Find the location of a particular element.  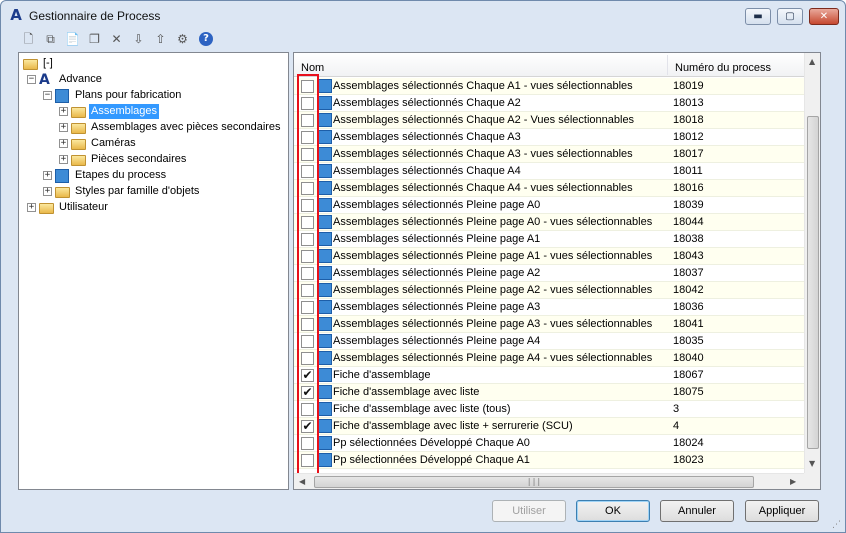

tree-node: + Pièces secondaires is located at coordinates (153, 160).